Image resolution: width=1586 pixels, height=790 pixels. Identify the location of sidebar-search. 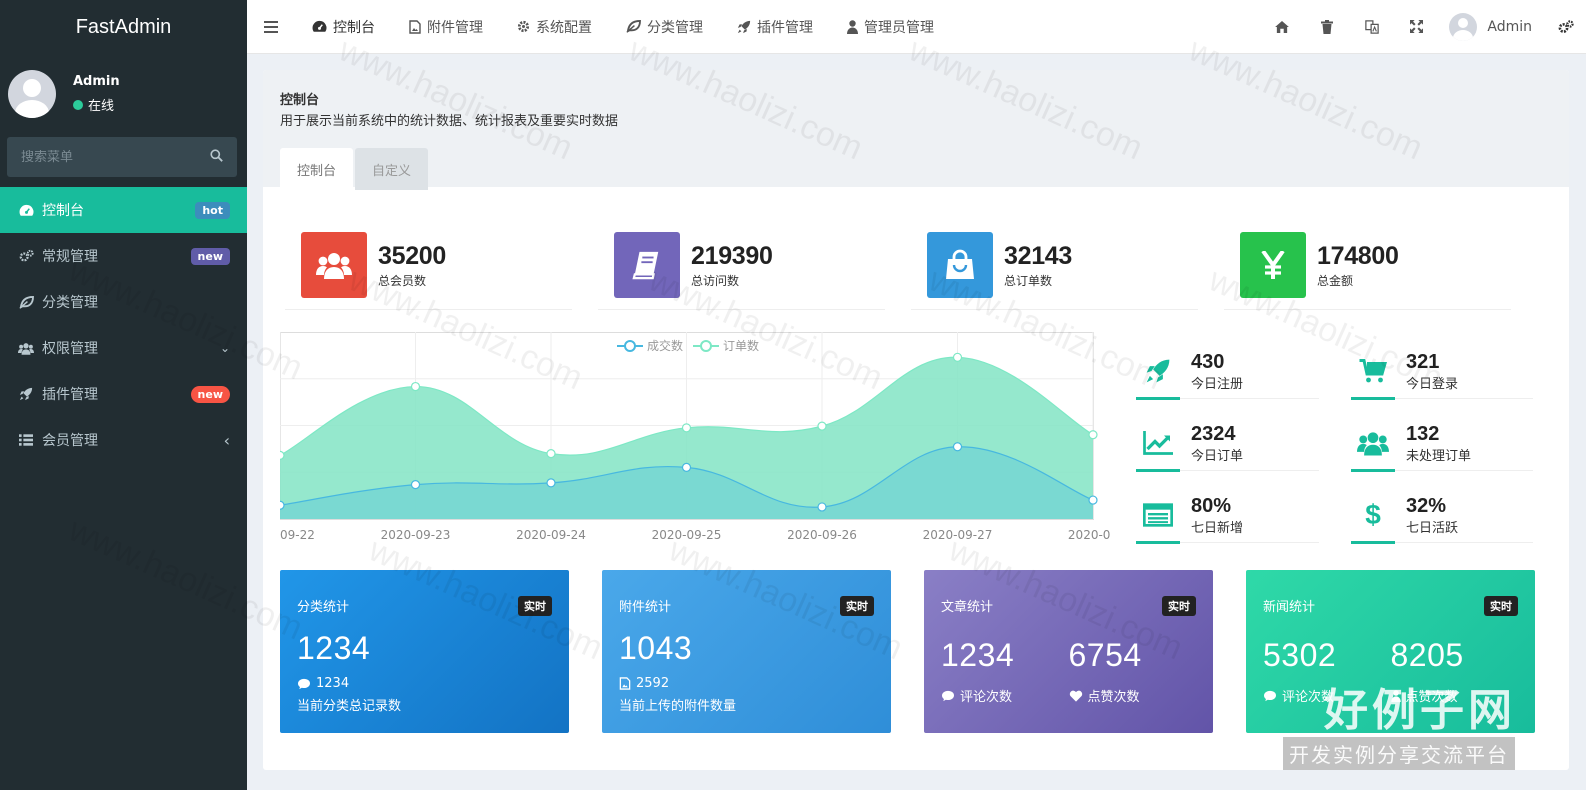
(122, 157).